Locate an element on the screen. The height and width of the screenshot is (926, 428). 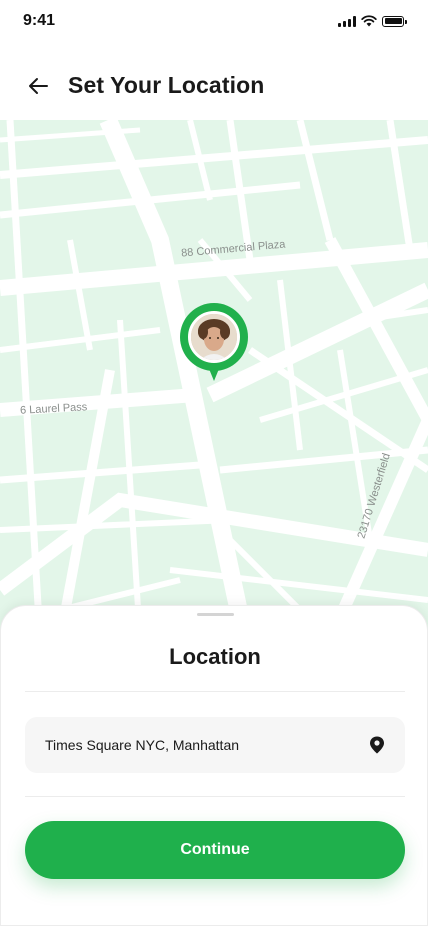
header: Set Your Location is located at coordinates (214, 85).